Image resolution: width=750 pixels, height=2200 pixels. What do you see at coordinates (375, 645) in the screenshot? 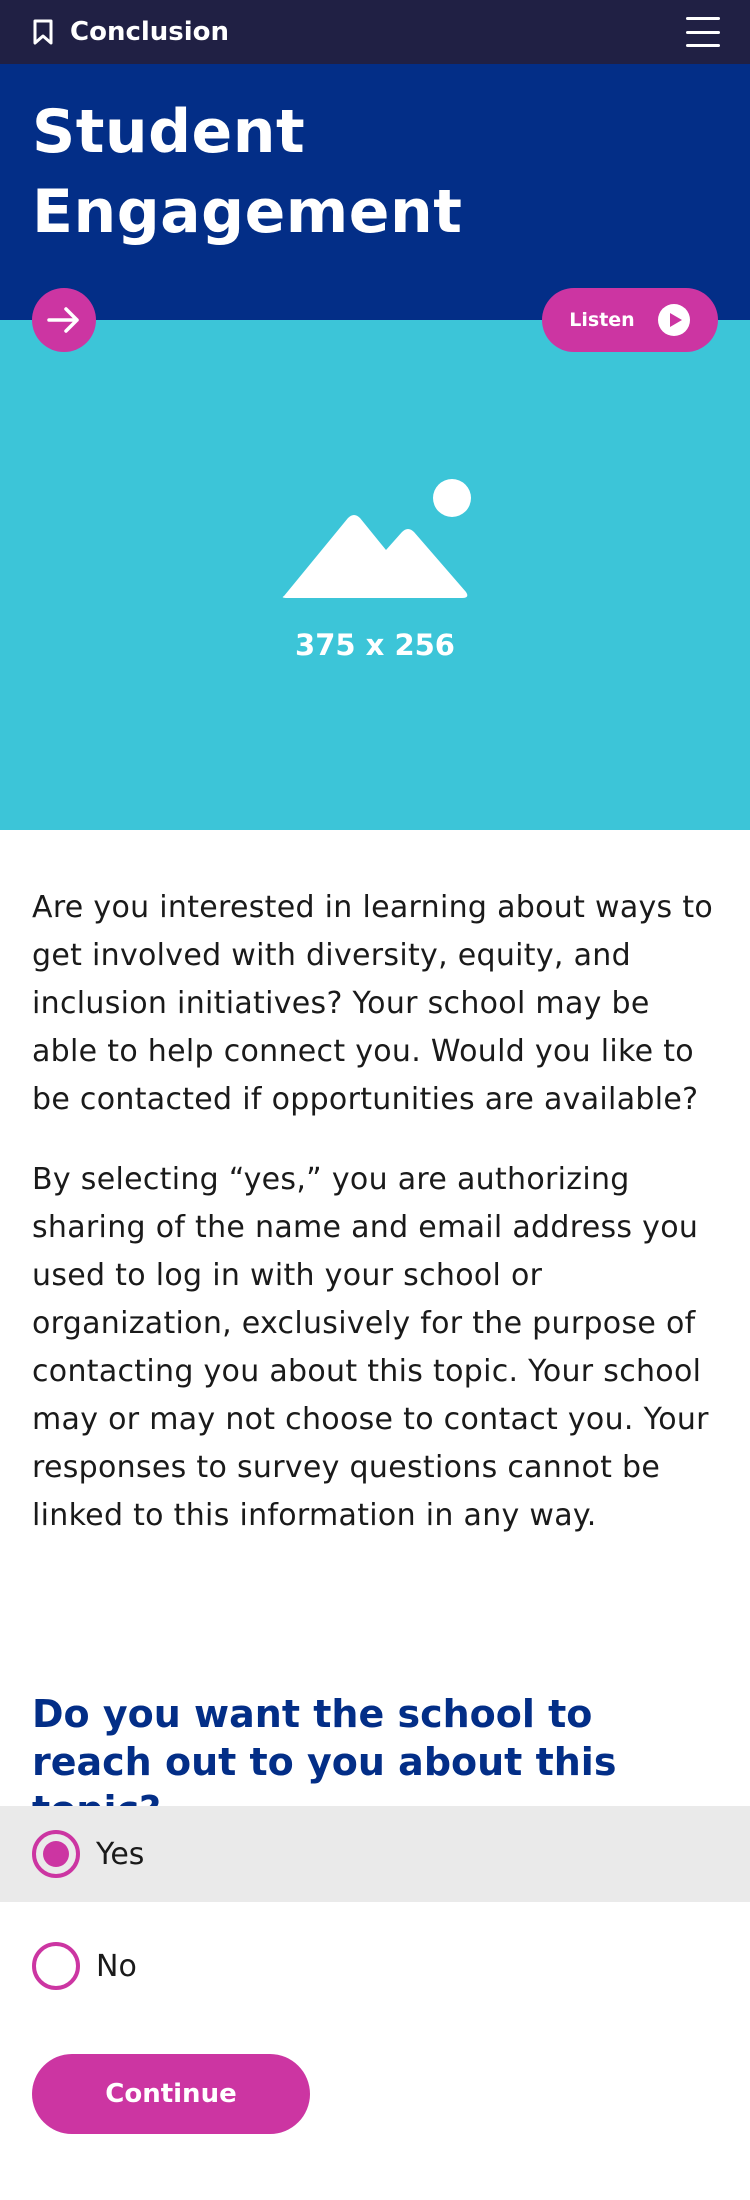
I see `image-dimensions-label: 375 x 256` at bounding box center [375, 645].